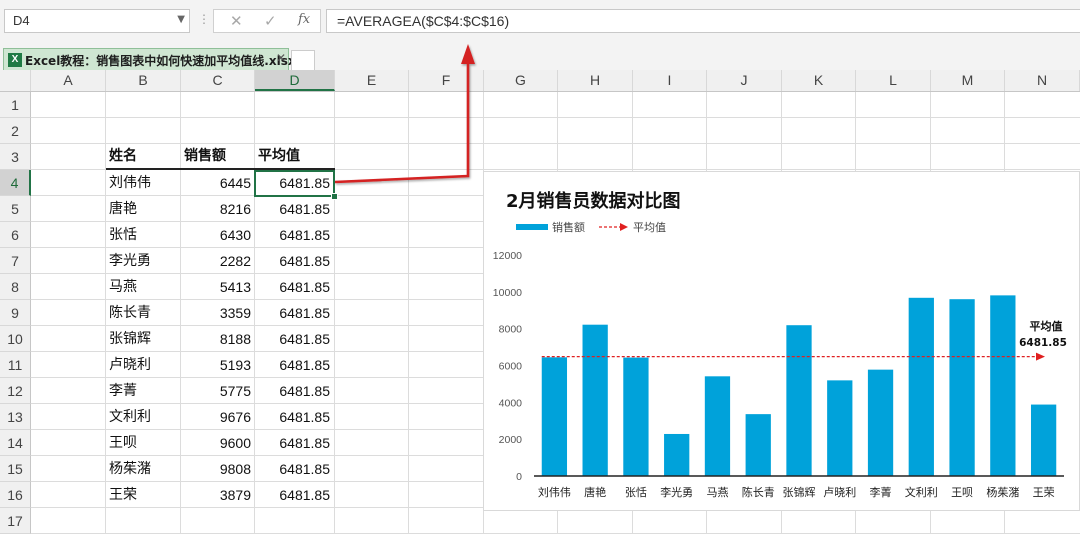  What do you see at coordinates (181, 19) in the screenshot?
I see `chevron-down-icon: ▼` at bounding box center [181, 19].